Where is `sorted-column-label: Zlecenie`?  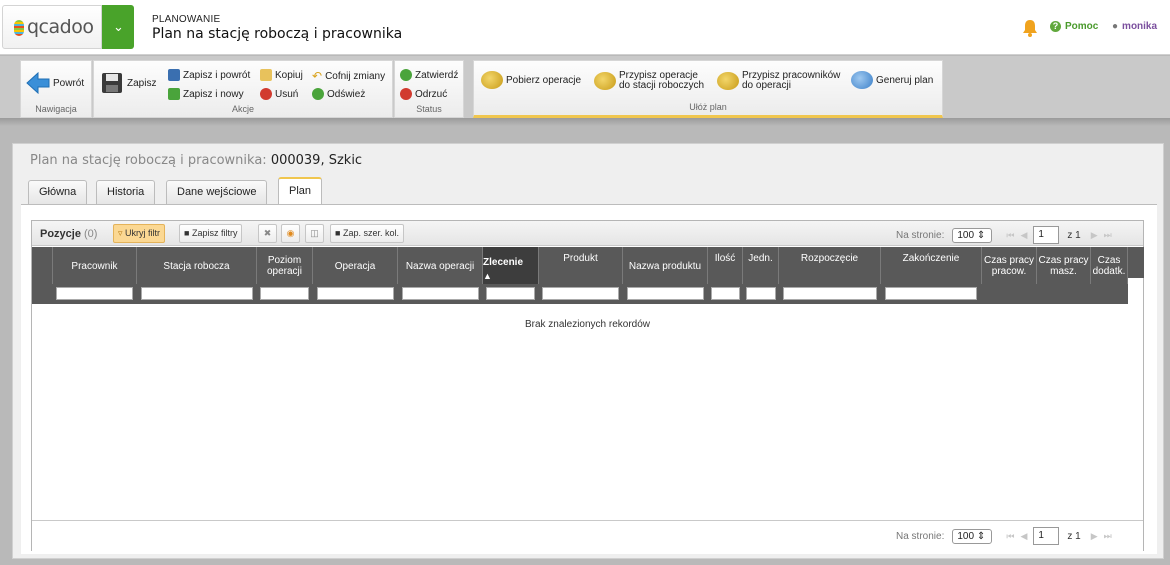
sorted-column-label: Zlecenie is located at coordinates (503, 262).